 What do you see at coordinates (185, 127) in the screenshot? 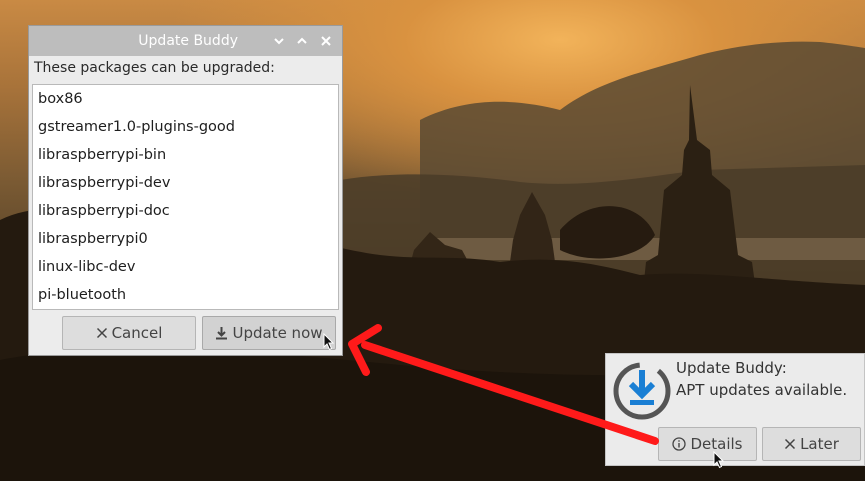
I see `list-item: gstreamer1.0-plugins-good` at bounding box center [185, 127].